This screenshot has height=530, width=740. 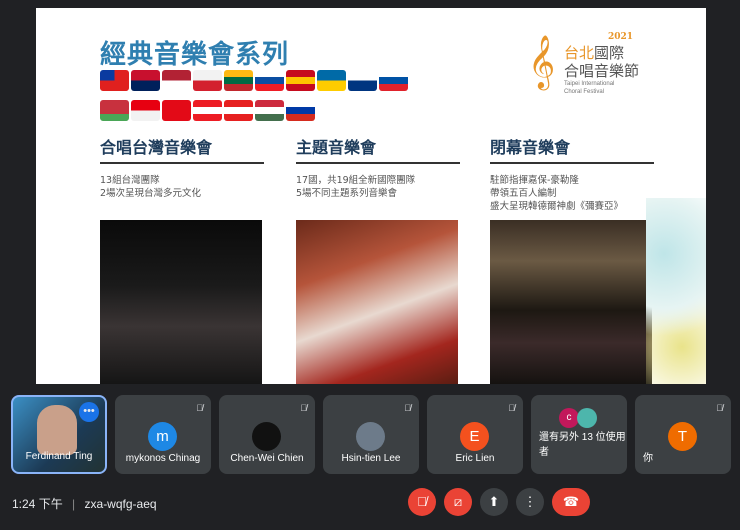 I want to click on flag-lithuania-icon, so click(x=238, y=80).